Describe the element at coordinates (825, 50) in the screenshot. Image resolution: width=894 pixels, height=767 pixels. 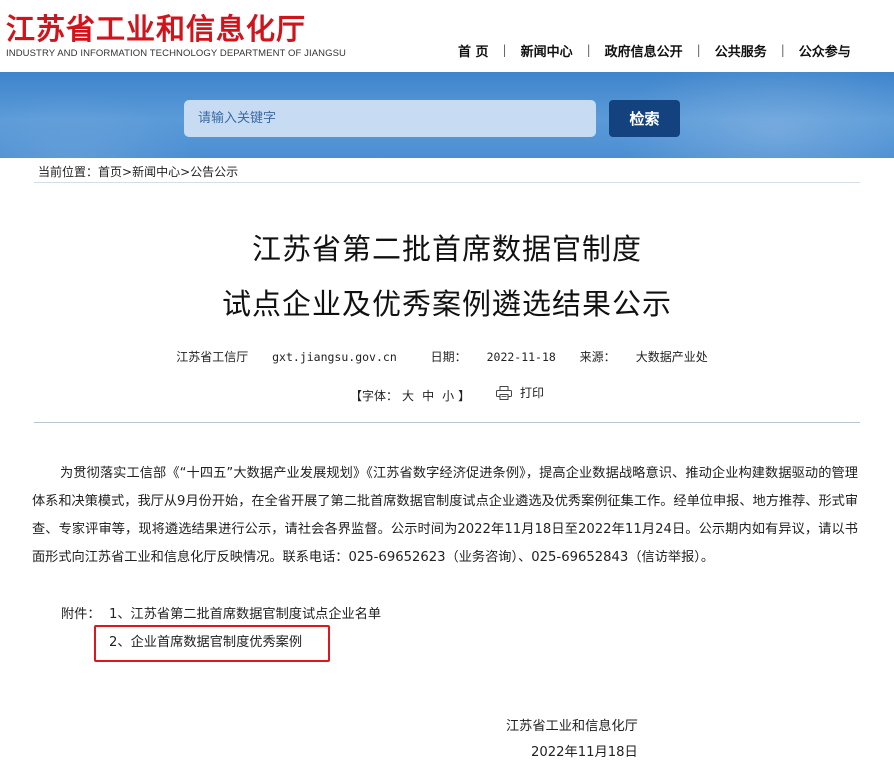
I see `nav-public-participation: 公众参与` at that location.